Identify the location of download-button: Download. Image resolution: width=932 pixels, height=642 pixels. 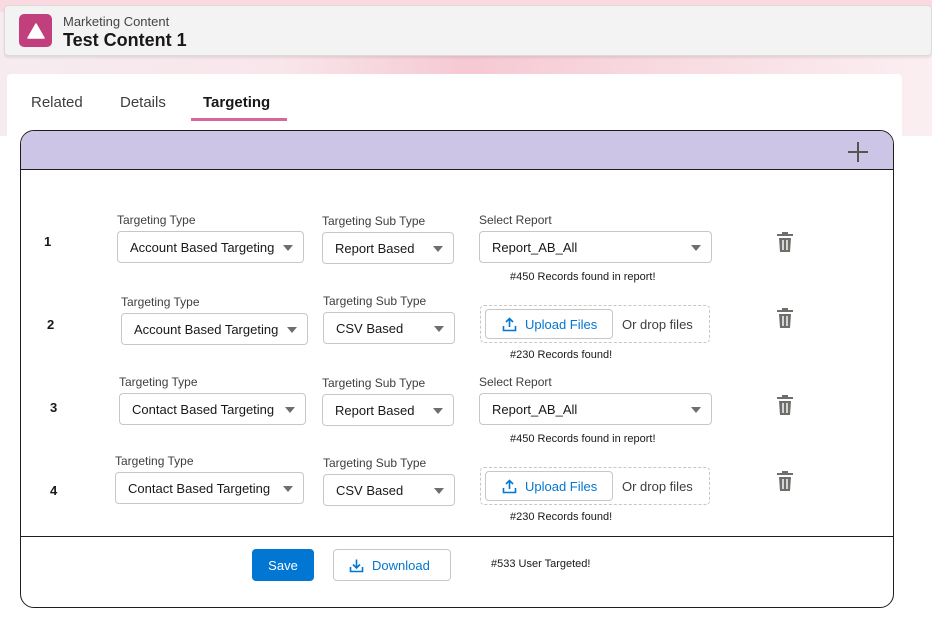
(392, 565).